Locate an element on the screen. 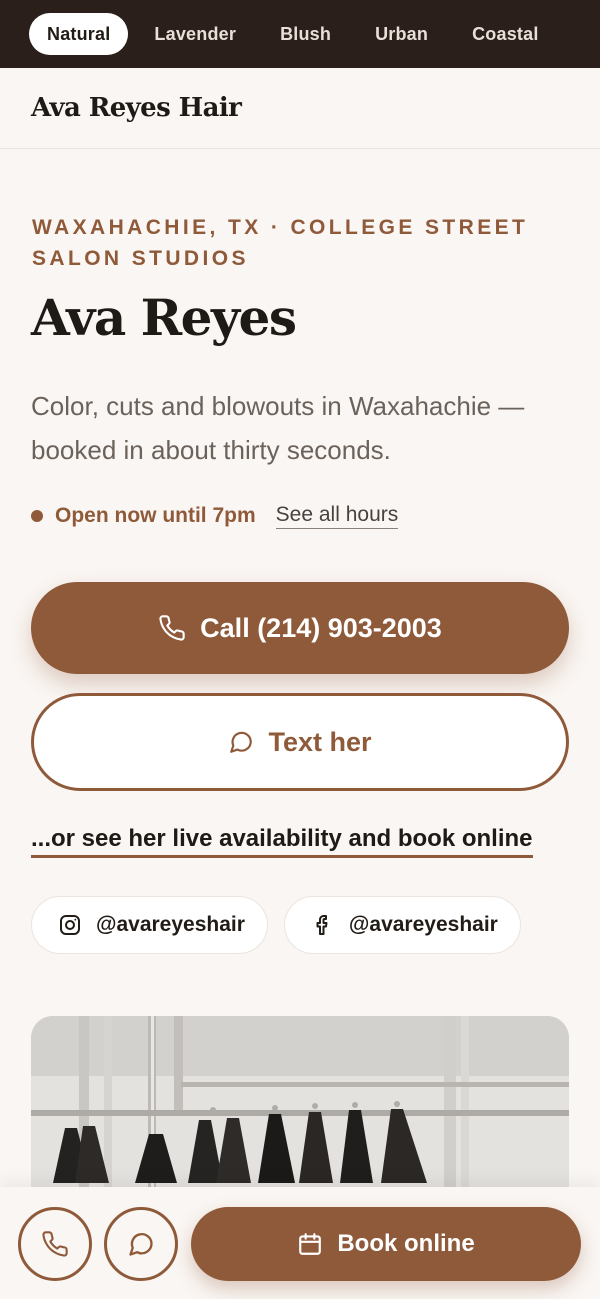 This screenshot has height=1299, width=600. theme-blush: Blush is located at coordinates (305, 34).